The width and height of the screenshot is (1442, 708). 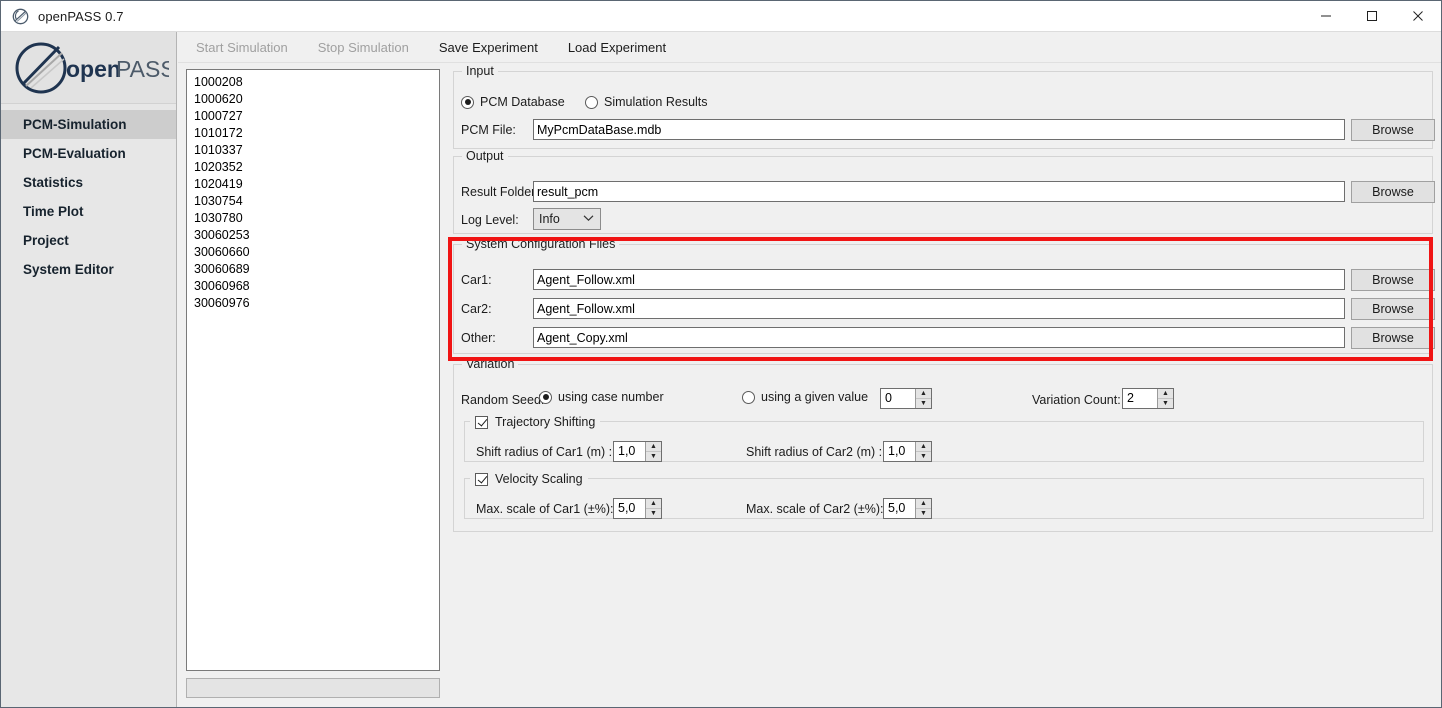 What do you see at coordinates (637, 508) in the screenshot?
I see `max-scale-car1-stepper: 5,0 ▲ ▼` at bounding box center [637, 508].